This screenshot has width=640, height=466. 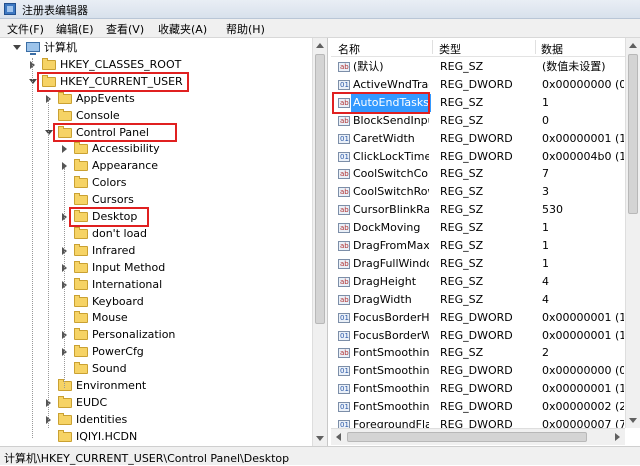 I want to click on tree-item-label: Infrared, so click(x=114, y=250).